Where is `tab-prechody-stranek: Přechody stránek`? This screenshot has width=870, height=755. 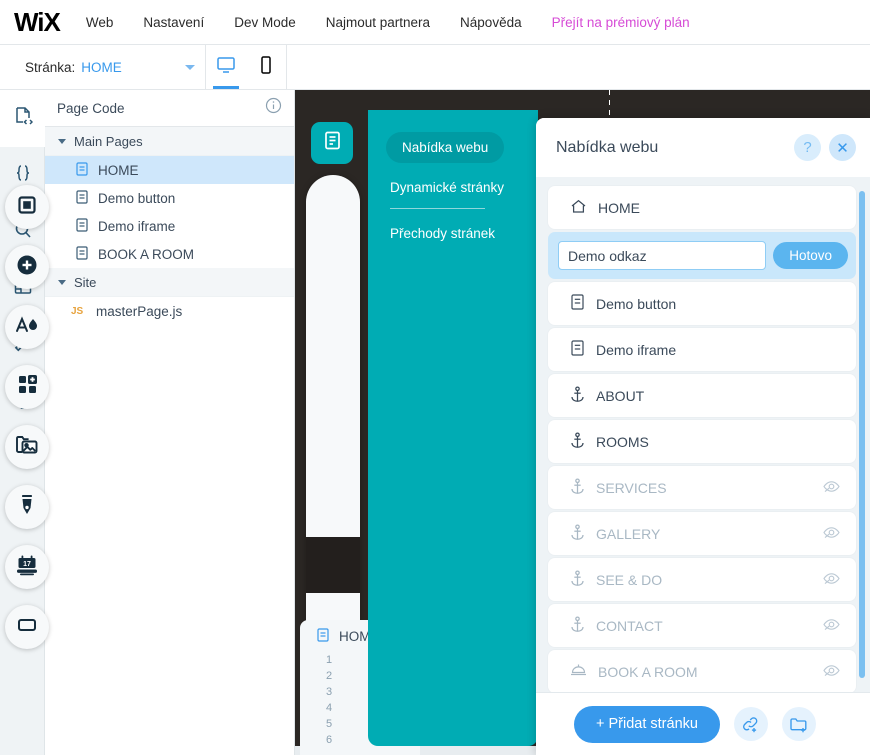
tab-prechody-stranek: Přechody stránek is located at coordinates (464, 233).